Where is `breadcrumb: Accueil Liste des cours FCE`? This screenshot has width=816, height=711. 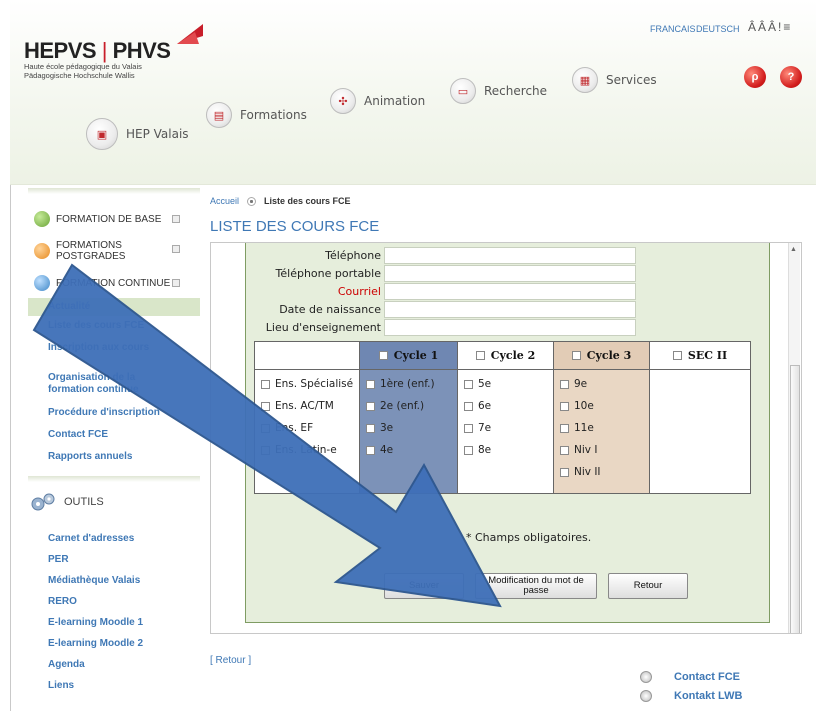 breadcrumb: Accueil Liste des cours FCE is located at coordinates (280, 201).